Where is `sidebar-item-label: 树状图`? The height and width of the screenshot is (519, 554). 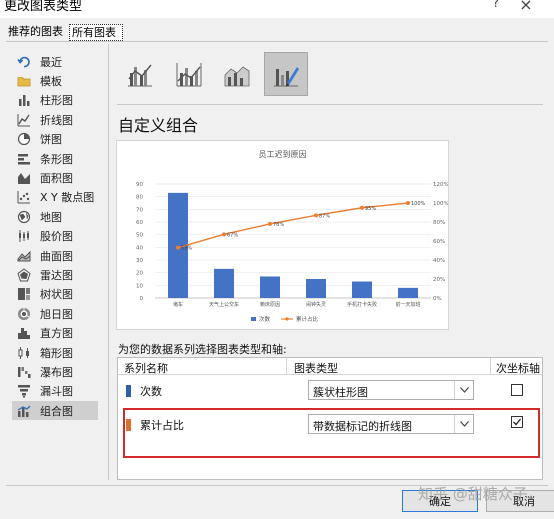 sidebar-item-label: 树状图 is located at coordinates (56, 295).